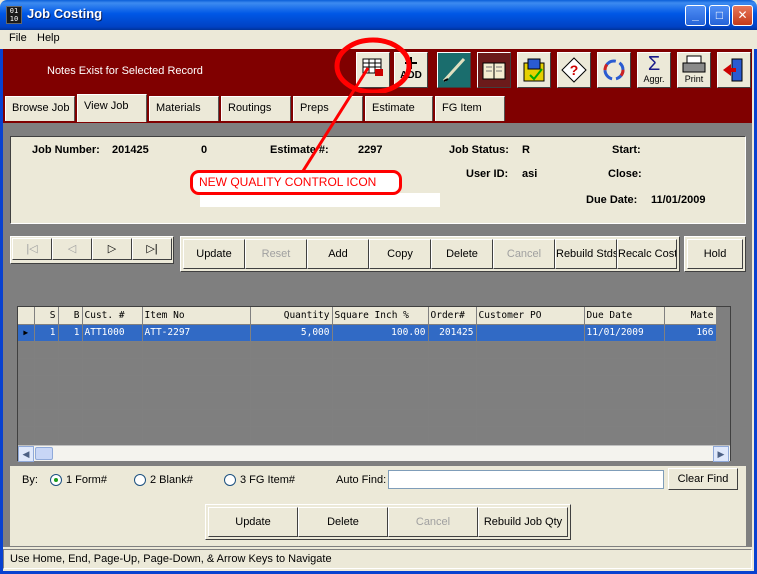 This screenshot has width=757, height=574. What do you see at coordinates (433, 522) in the screenshot?
I see `bottom-cancel-button: Cancel` at bounding box center [433, 522].